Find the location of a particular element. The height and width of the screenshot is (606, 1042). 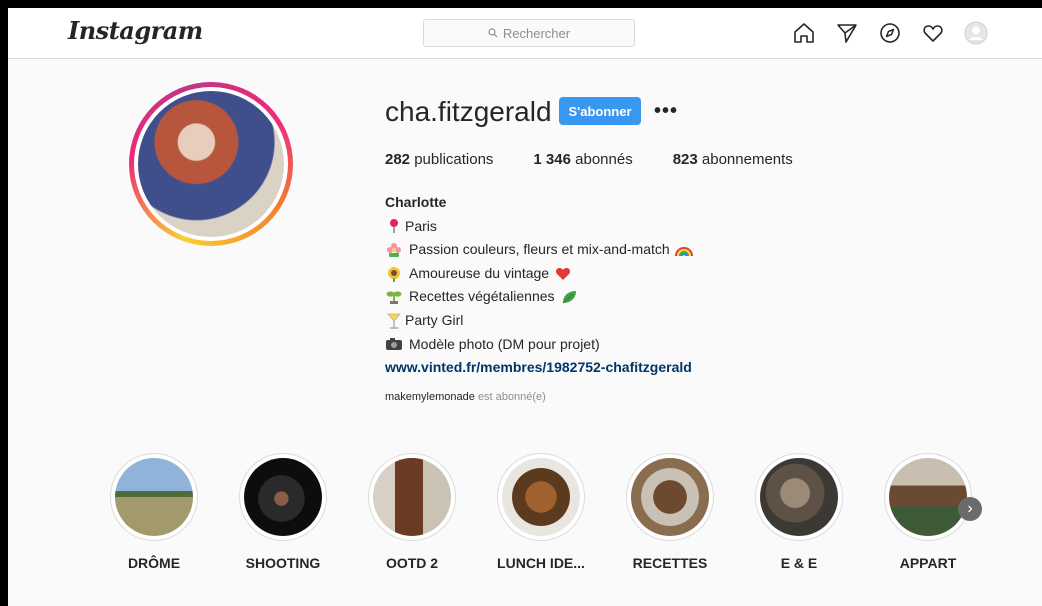

highlight-drome: DRÔME is located at coordinates (154, 512).